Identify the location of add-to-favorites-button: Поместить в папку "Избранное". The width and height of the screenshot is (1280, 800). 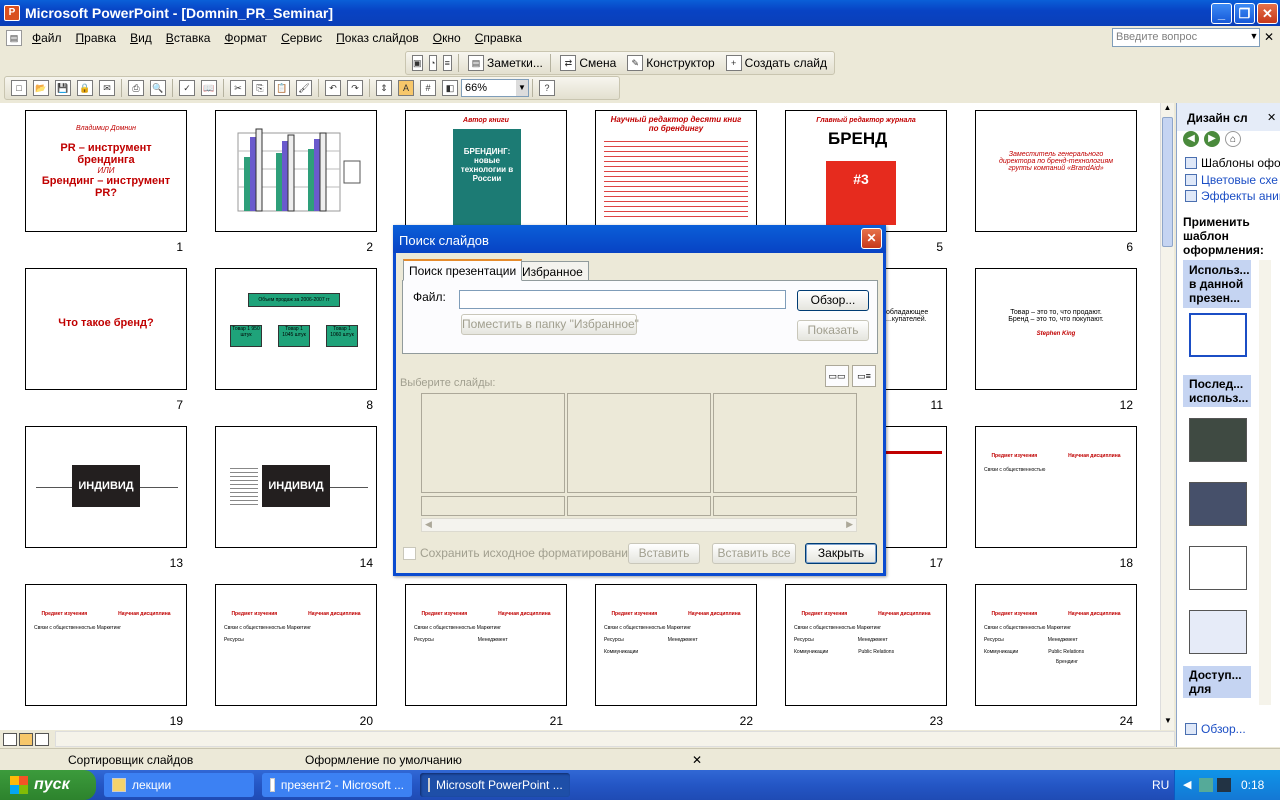
(550, 324).